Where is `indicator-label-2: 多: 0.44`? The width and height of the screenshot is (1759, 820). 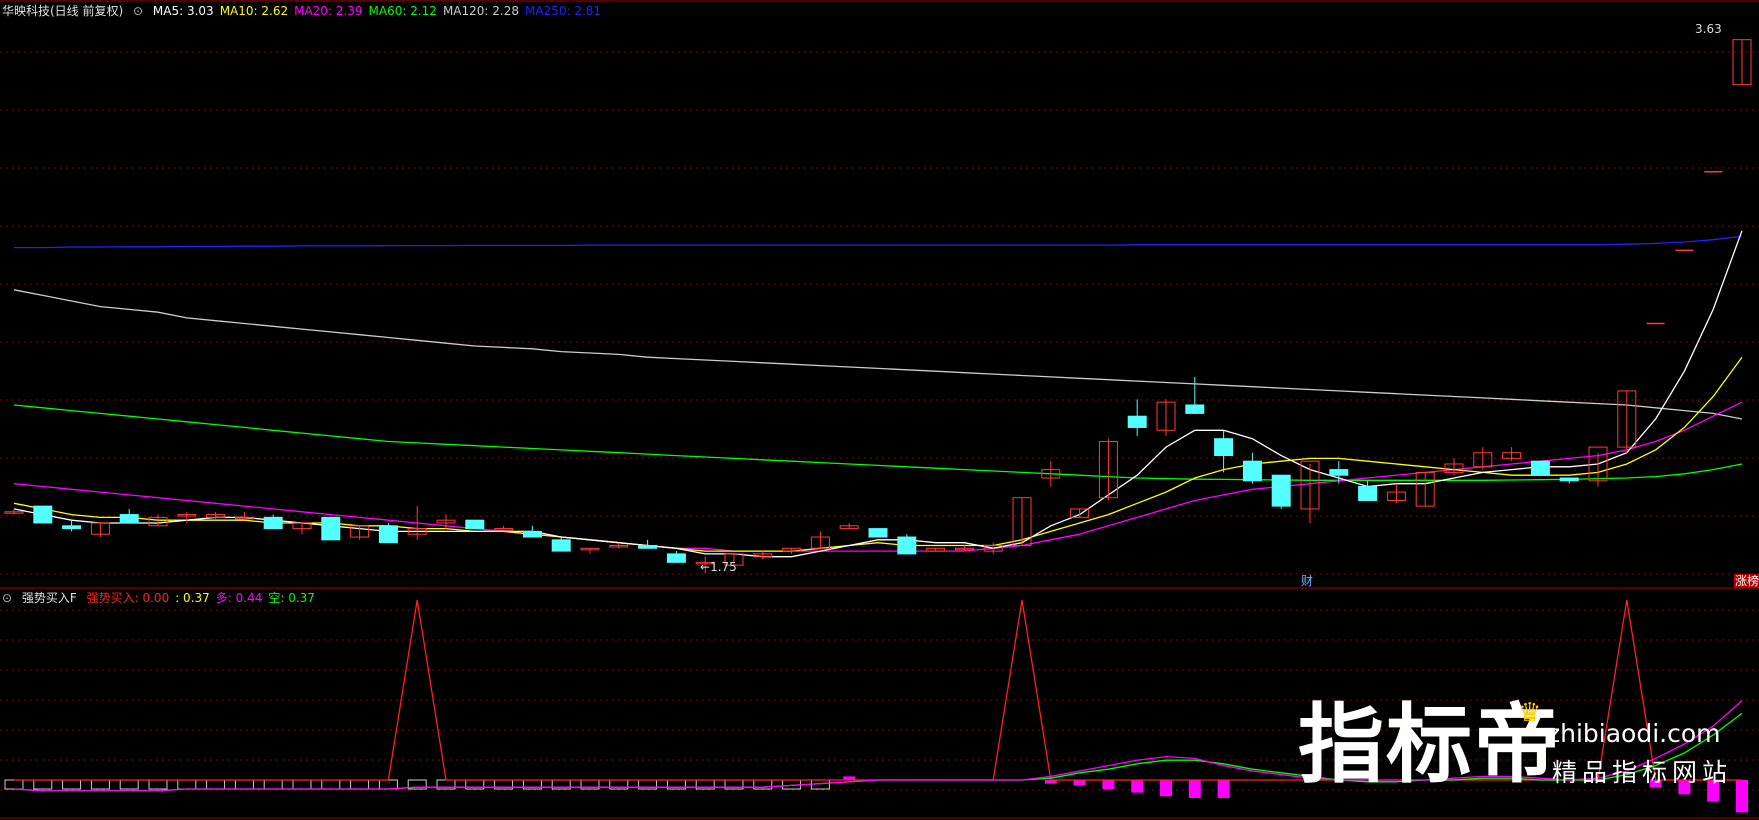
indicator-label-2: 多: 0.44 is located at coordinates (239, 598).